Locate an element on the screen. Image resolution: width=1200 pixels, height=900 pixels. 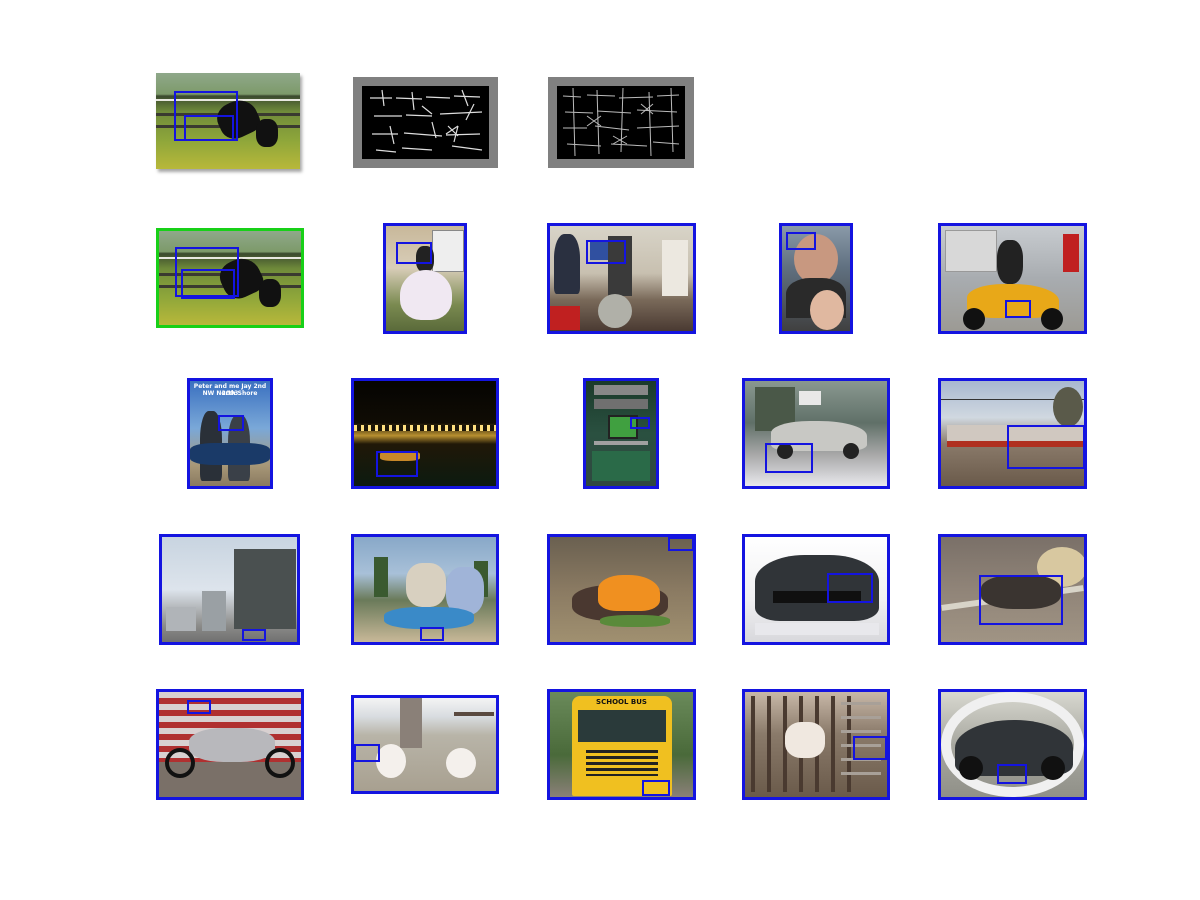
result-night-harbor-image is located at coordinates (425, 433).